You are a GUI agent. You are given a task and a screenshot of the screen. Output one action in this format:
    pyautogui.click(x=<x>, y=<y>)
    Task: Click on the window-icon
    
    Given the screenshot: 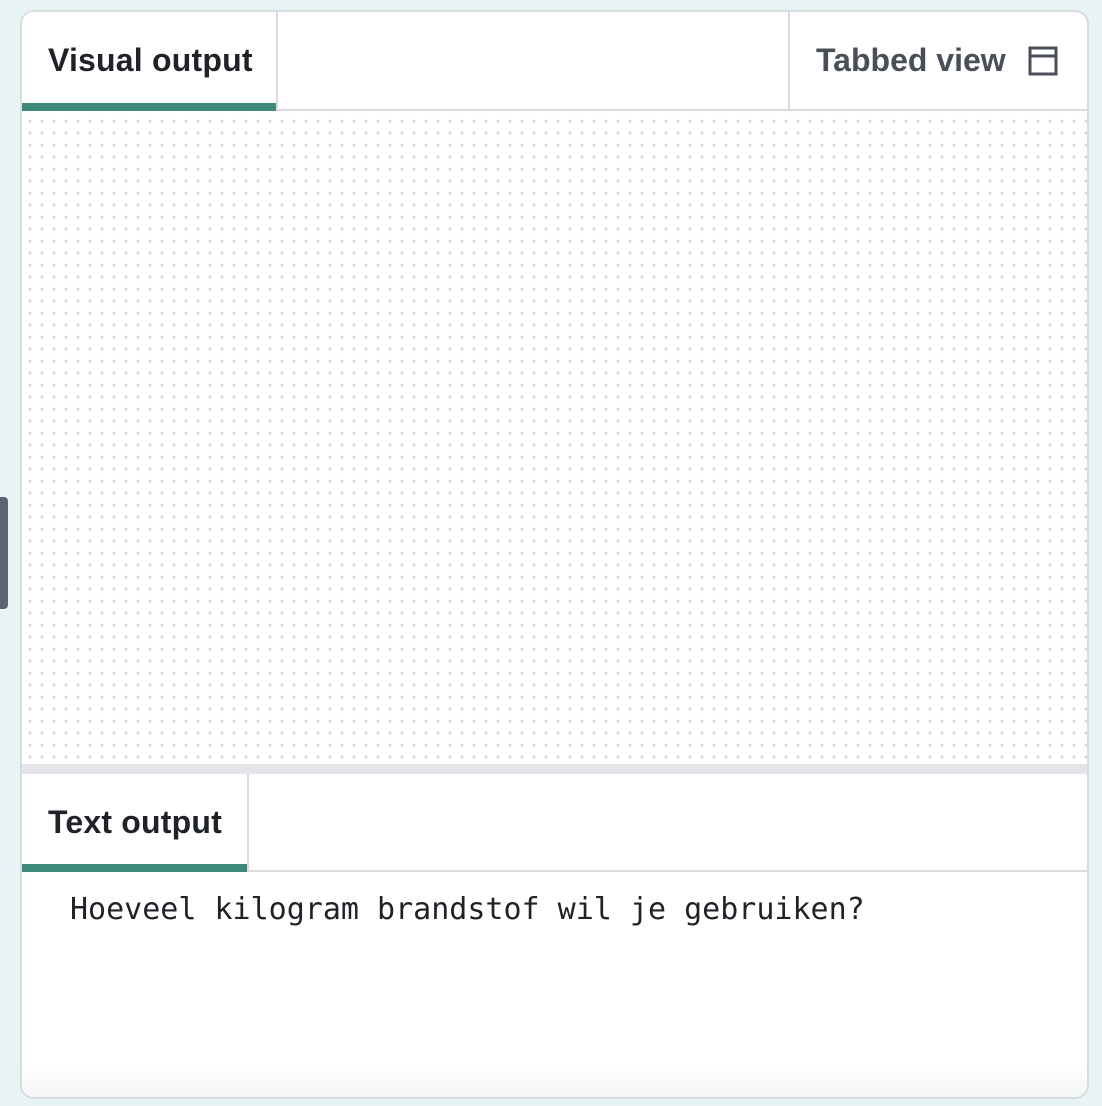 What is the action you would take?
    pyautogui.click(x=1043, y=60)
    